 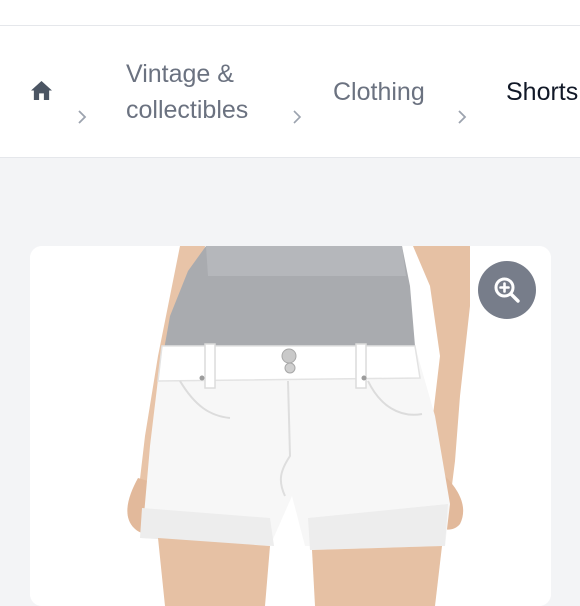 I want to click on breadcrumb-item-clothing: Clothing, so click(x=379, y=92).